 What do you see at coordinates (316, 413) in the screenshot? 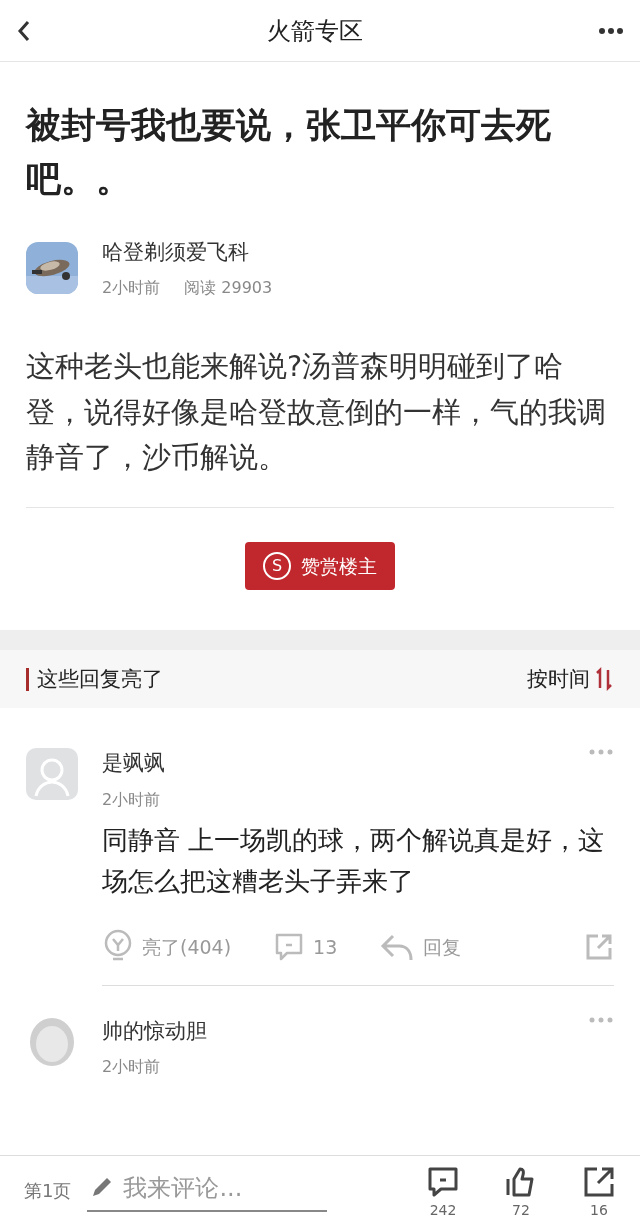
I see `post-body: 这种老头也能来解说?汤普森明明碰到了哈登，说得好像是哈登故意倒的一样，气的我调静音了，沙币解说。` at bounding box center [316, 413].